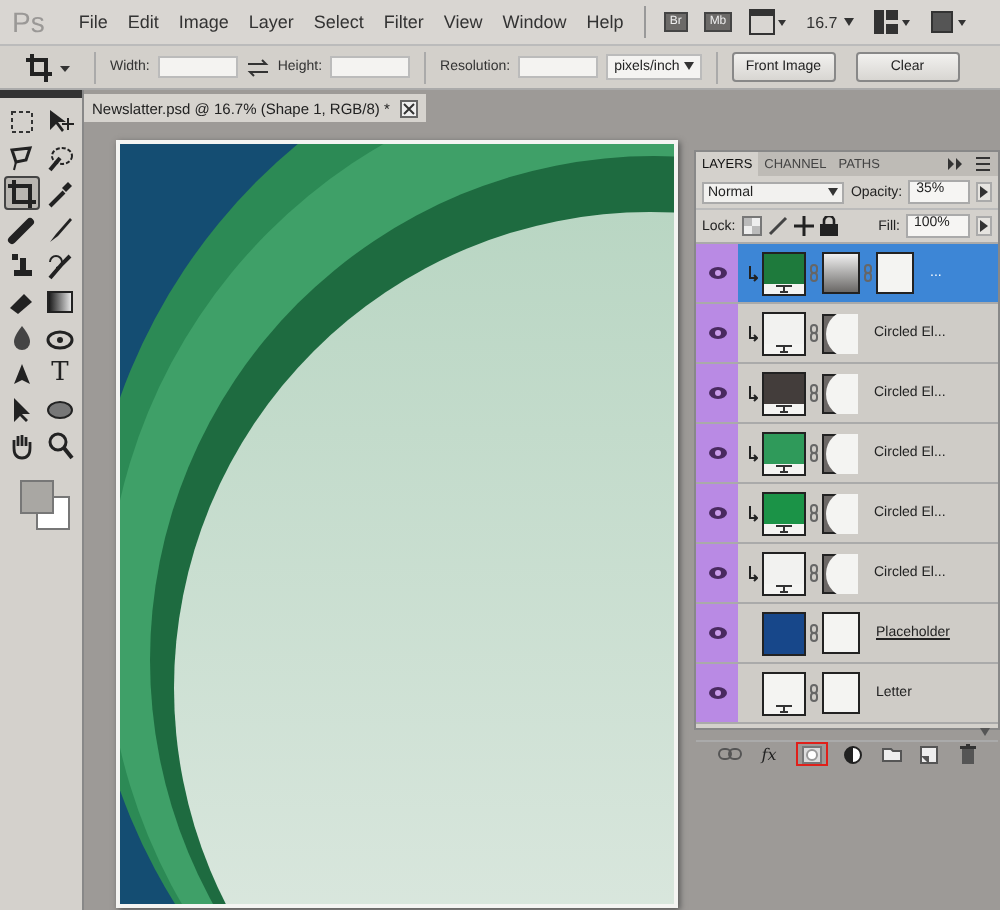 The width and height of the screenshot is (1000, 910). What do you see at coordinates (271, 22) in the screenshot?
I see `menu-item: Layer` at bounding box center [271, 22].